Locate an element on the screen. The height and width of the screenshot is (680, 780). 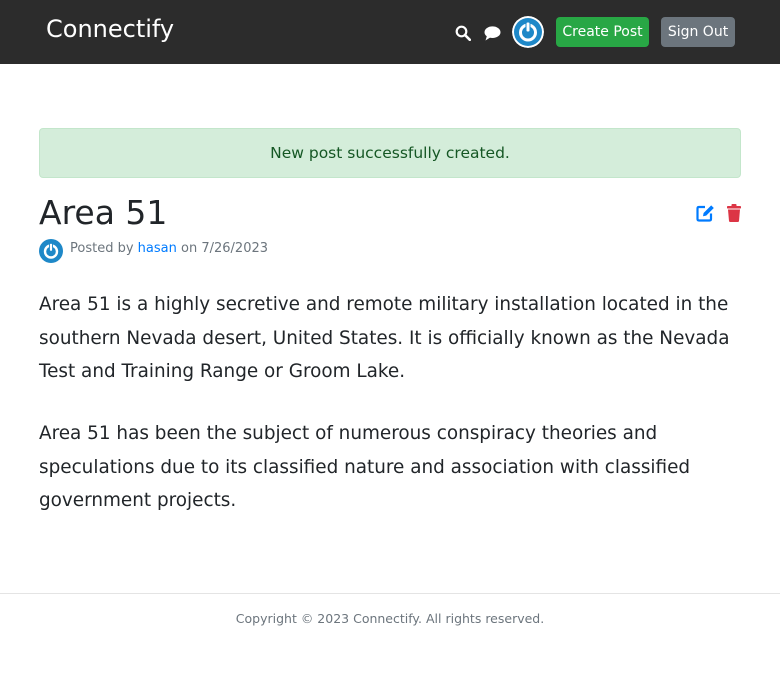
author-link: hasan is located at coordinates (157, 248).